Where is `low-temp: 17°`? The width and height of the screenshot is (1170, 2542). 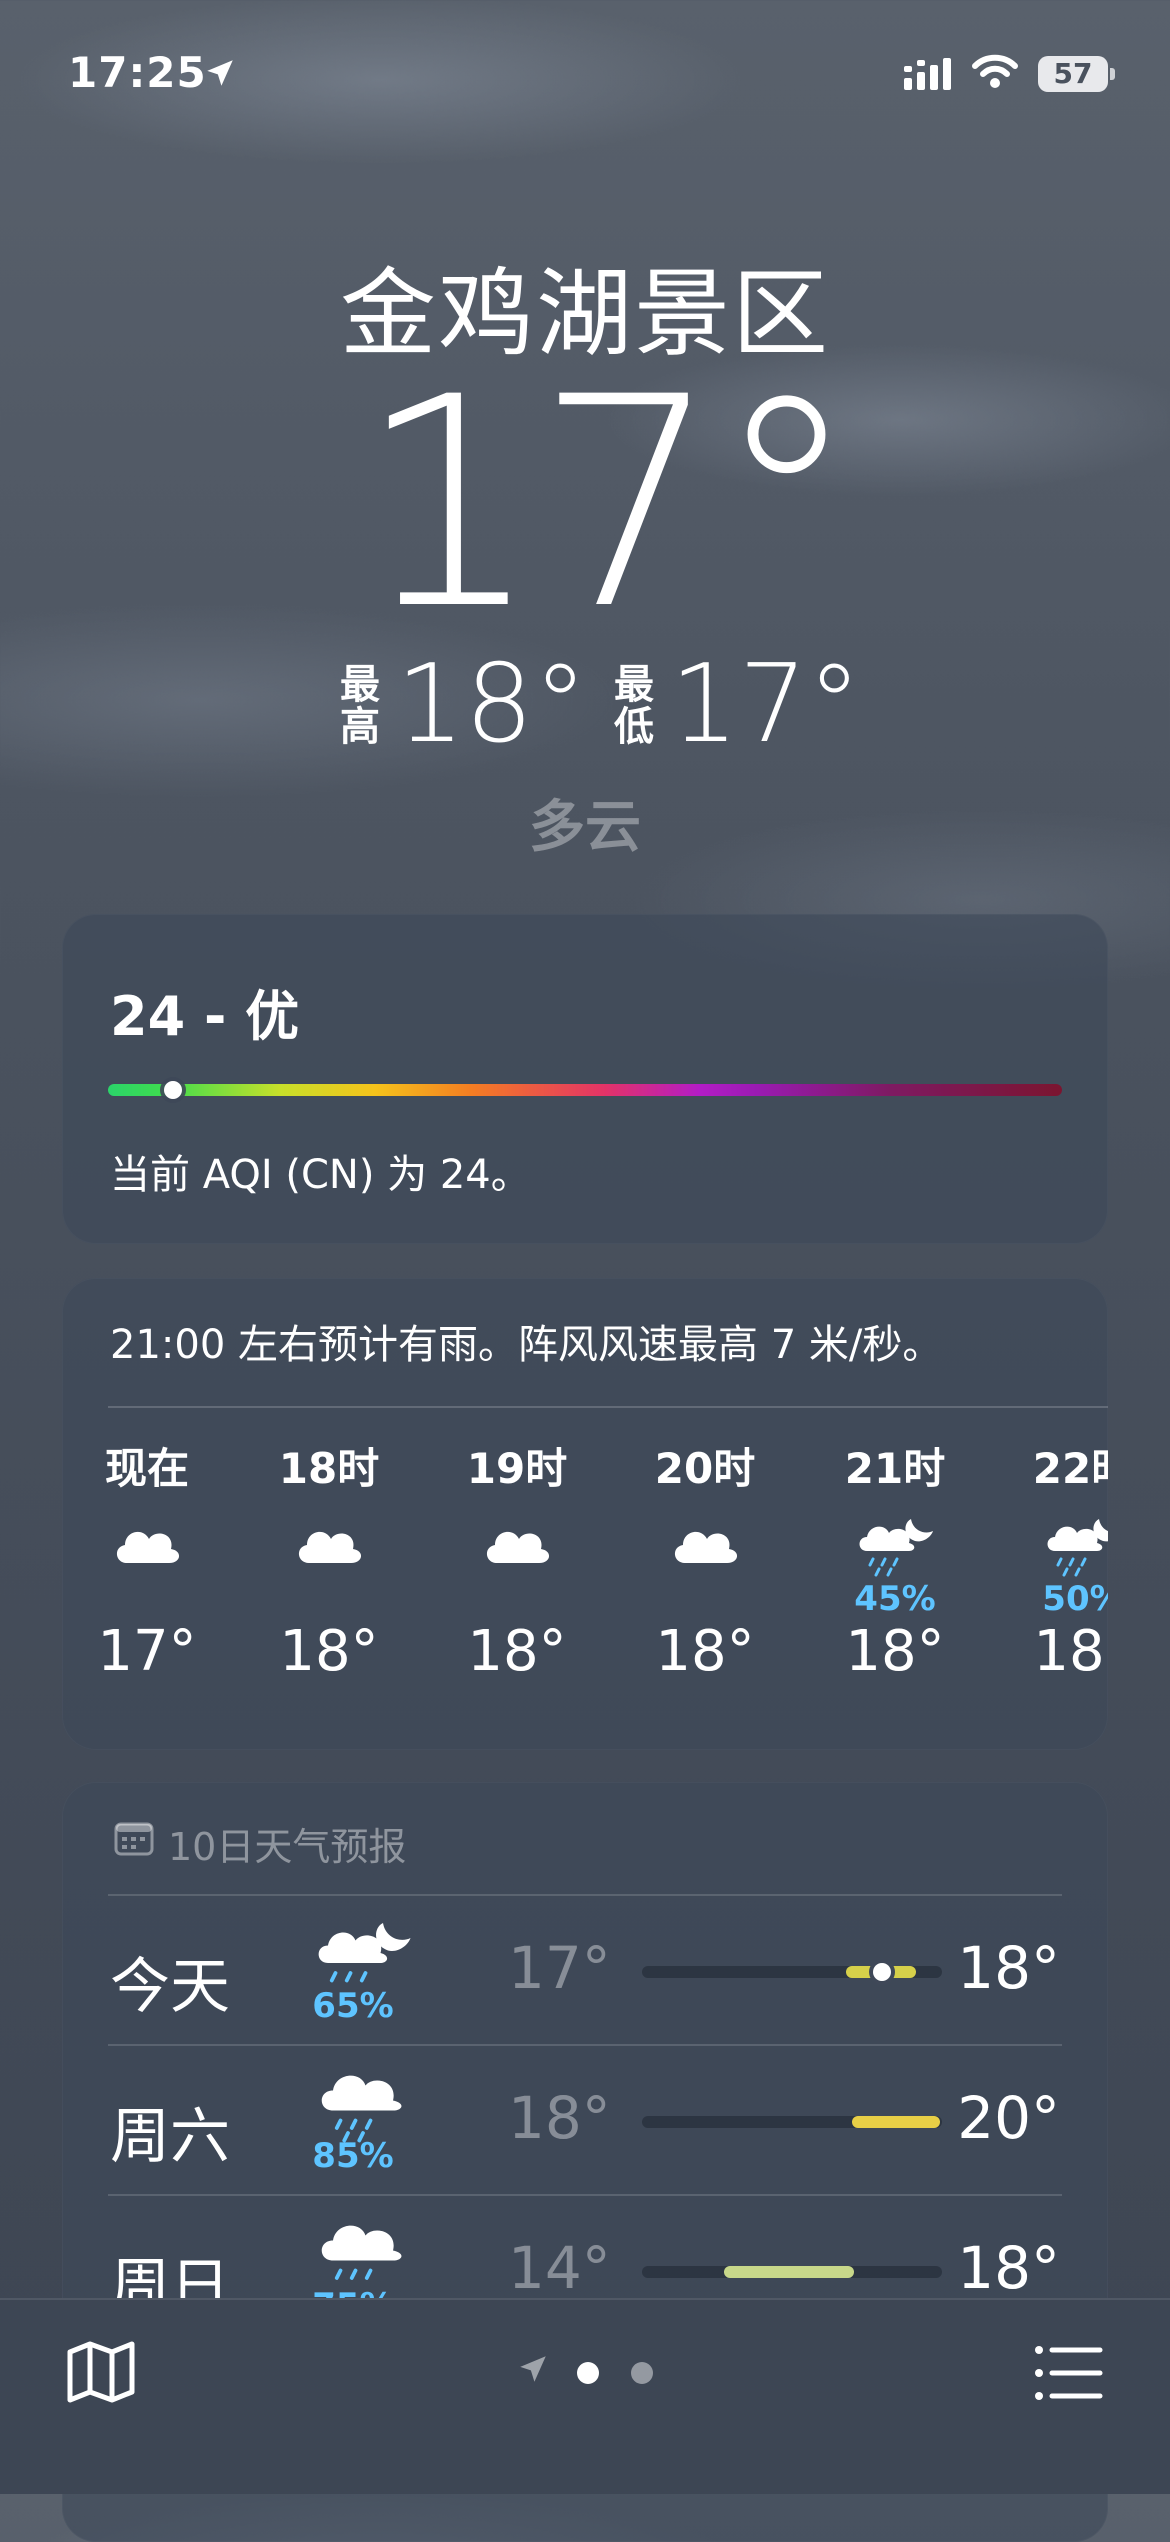
low-temp: 17° is located at coordinates (766, 704).